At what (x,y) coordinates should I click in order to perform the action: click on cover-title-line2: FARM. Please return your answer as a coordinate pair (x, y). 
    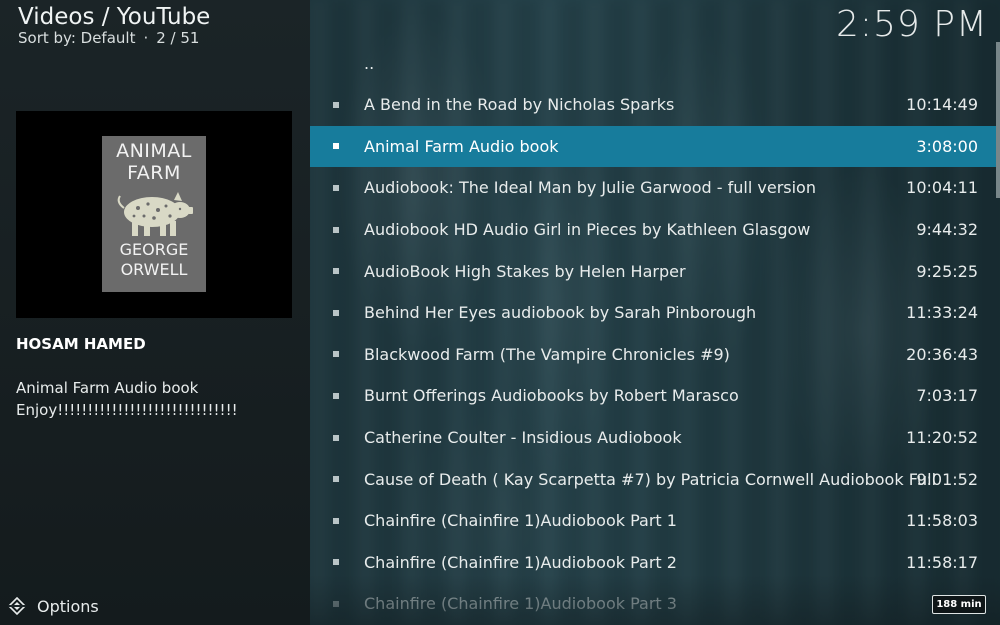
    Looking at the image, I should click on (154, 173).